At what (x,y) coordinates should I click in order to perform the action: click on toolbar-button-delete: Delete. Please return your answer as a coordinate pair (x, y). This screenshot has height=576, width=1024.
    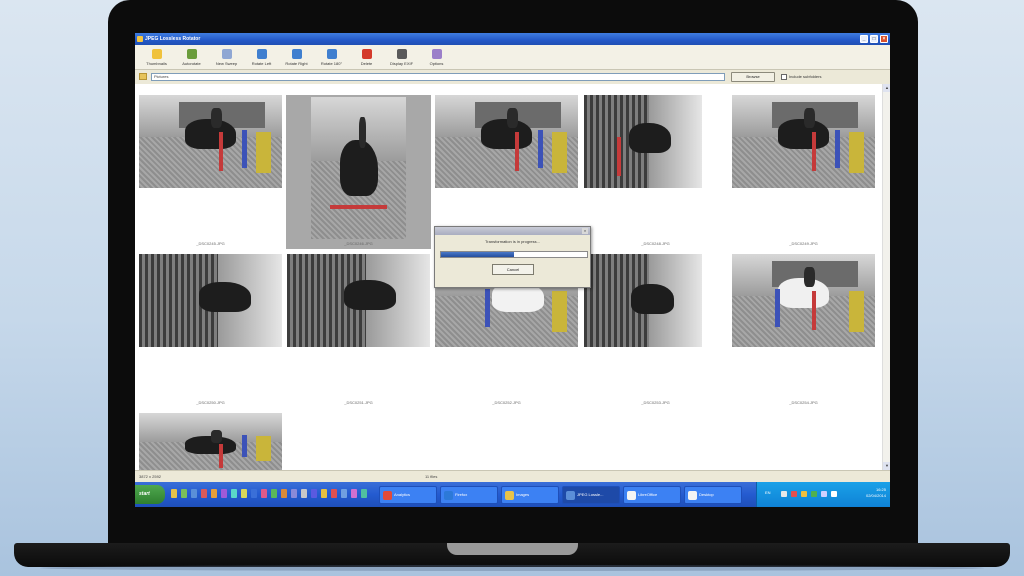
    Looking at the image, I should click on (366, 57).